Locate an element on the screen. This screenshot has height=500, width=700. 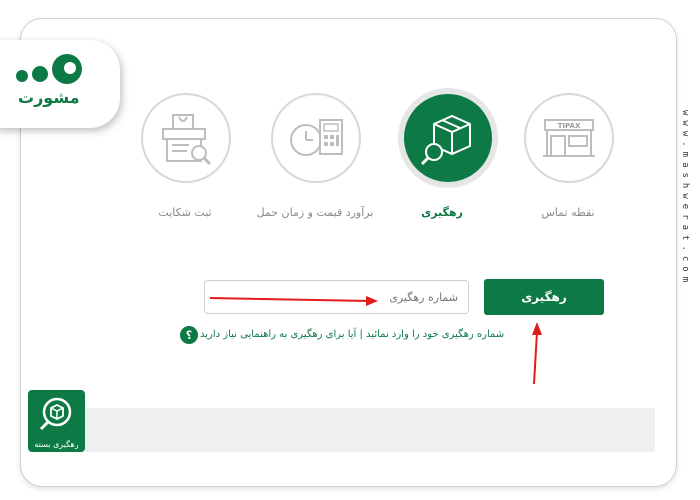
red-arrow-to-button is located at coordinates (535, 358).